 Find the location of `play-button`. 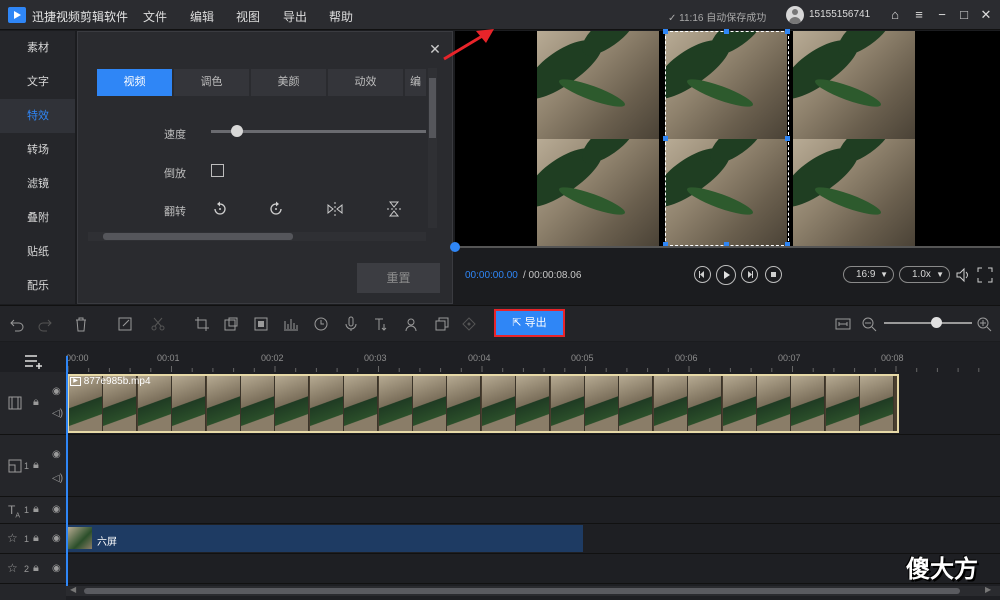

play-button is located at coordinates (726, 275).